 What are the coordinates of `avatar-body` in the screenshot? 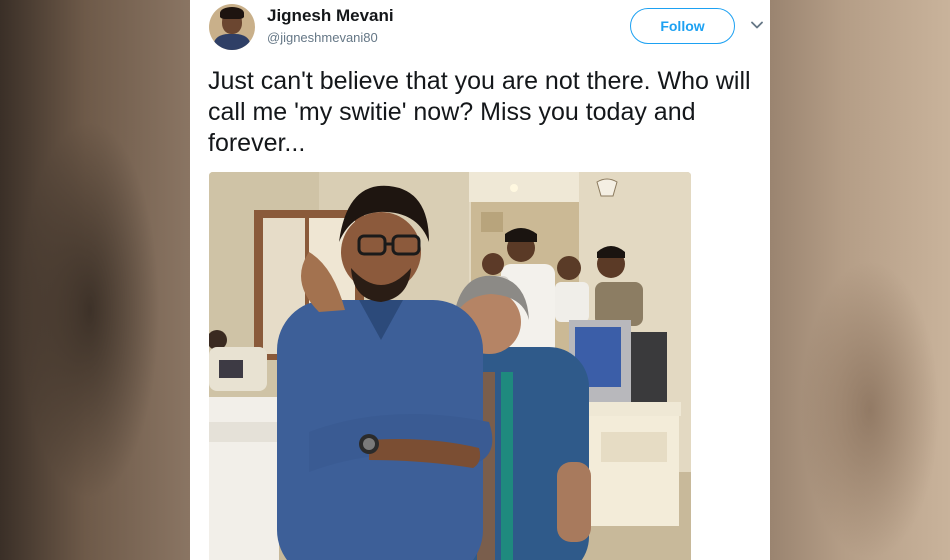 It's located at (232, 42).